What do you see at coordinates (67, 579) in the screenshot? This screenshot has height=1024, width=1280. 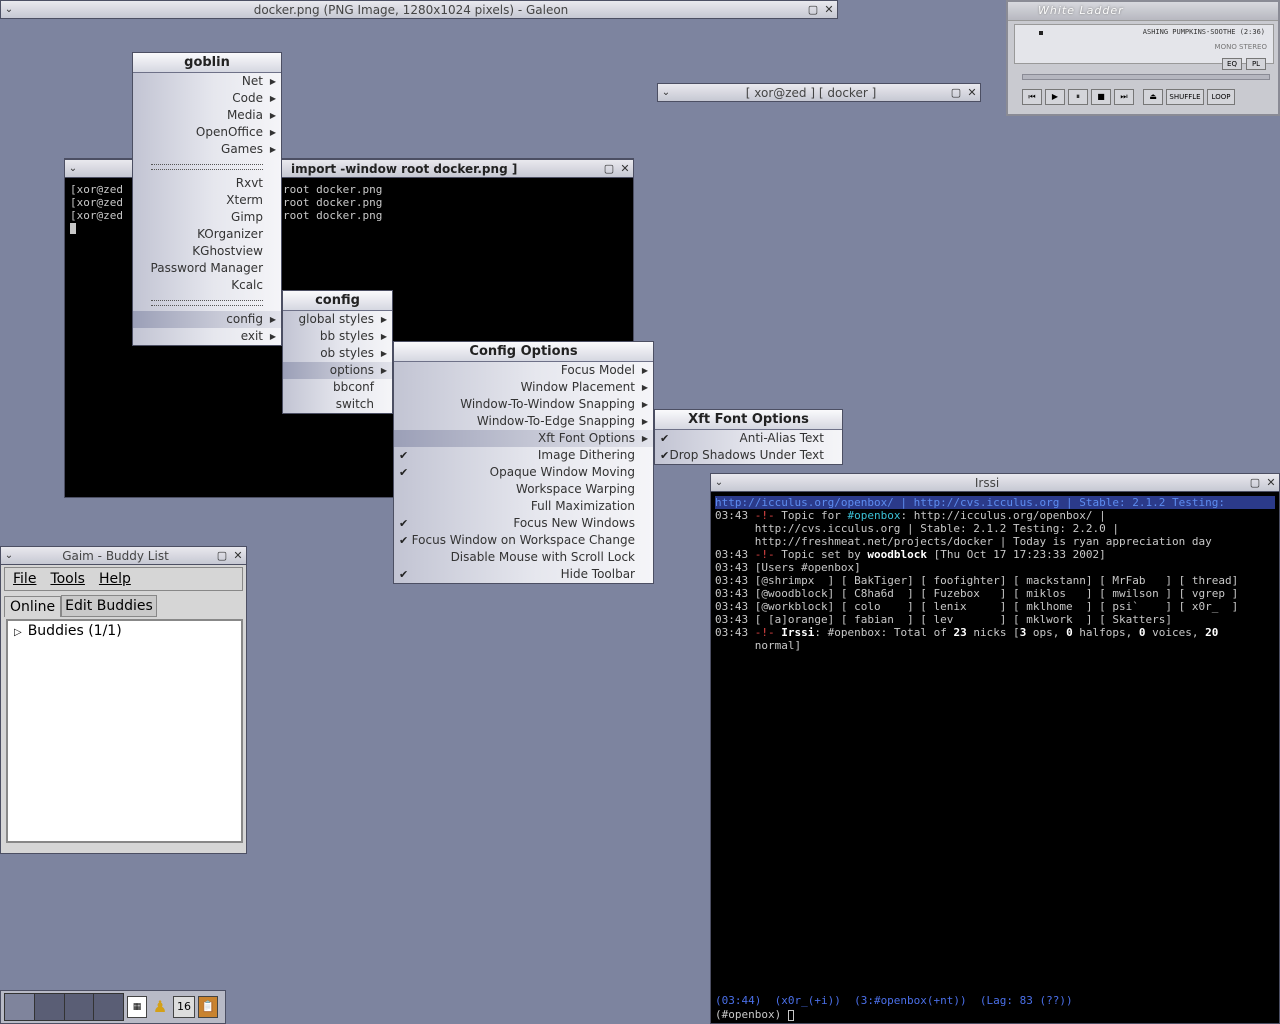 I see `menu-tools: Tools` at bounding box center [67, 579].